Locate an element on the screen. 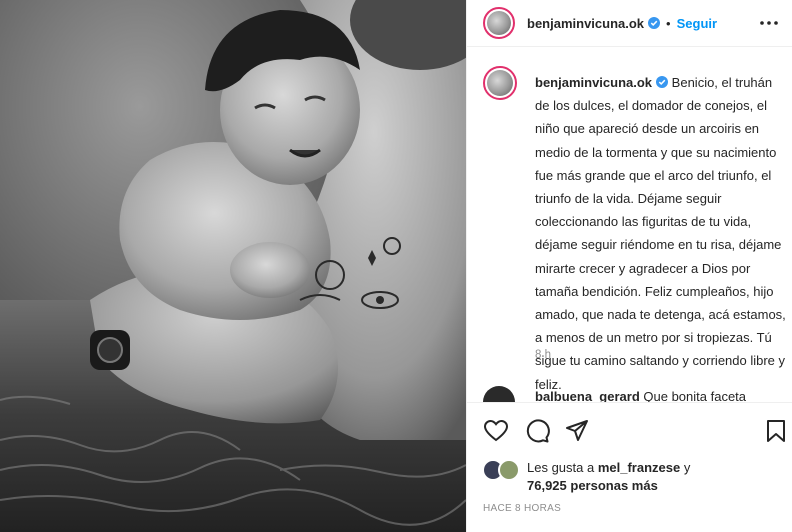 The height and width of the screenshot is (532, 792). post-actions is located at coordinates (629, 430).